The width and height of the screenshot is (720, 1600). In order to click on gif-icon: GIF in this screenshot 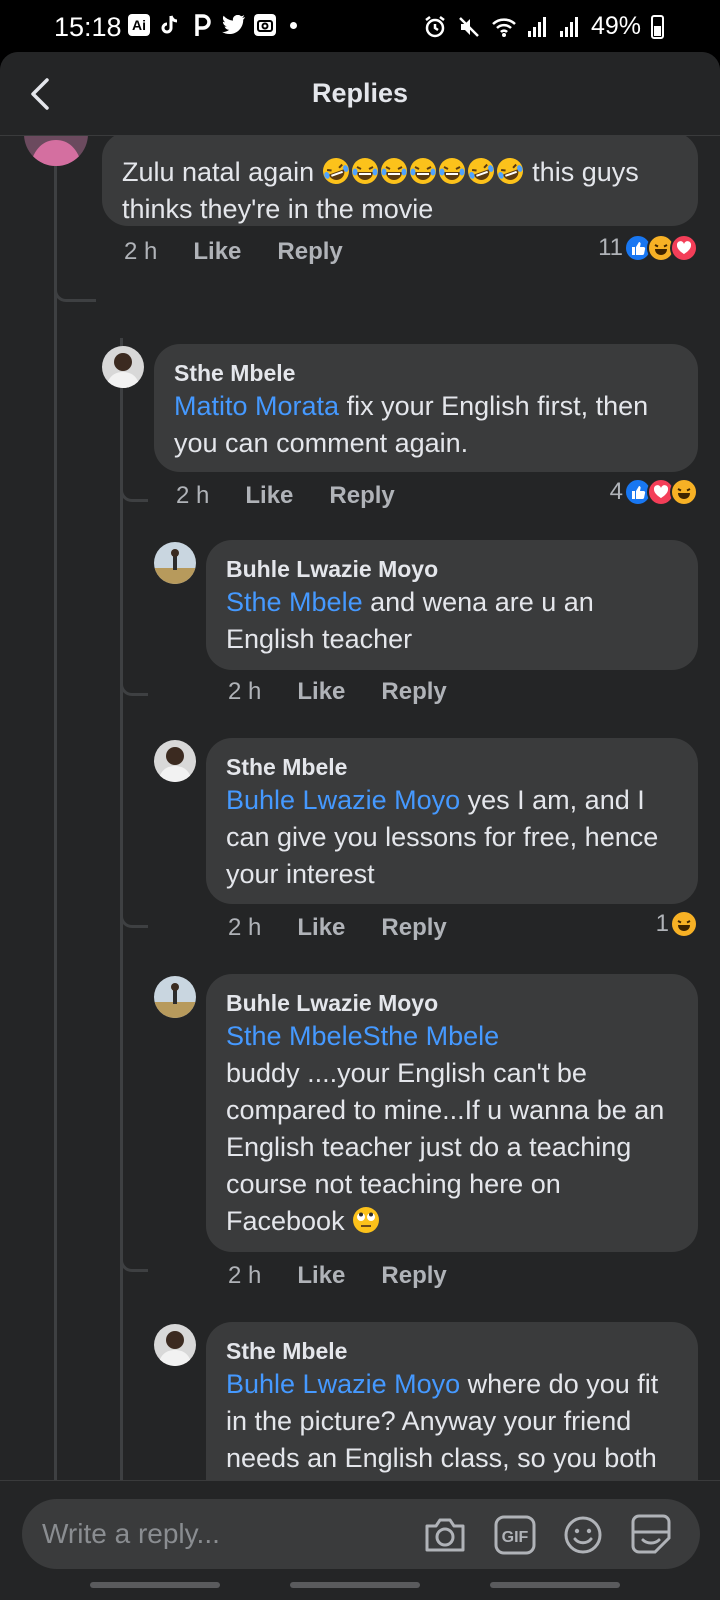, I will do `click(515, 1535)`.